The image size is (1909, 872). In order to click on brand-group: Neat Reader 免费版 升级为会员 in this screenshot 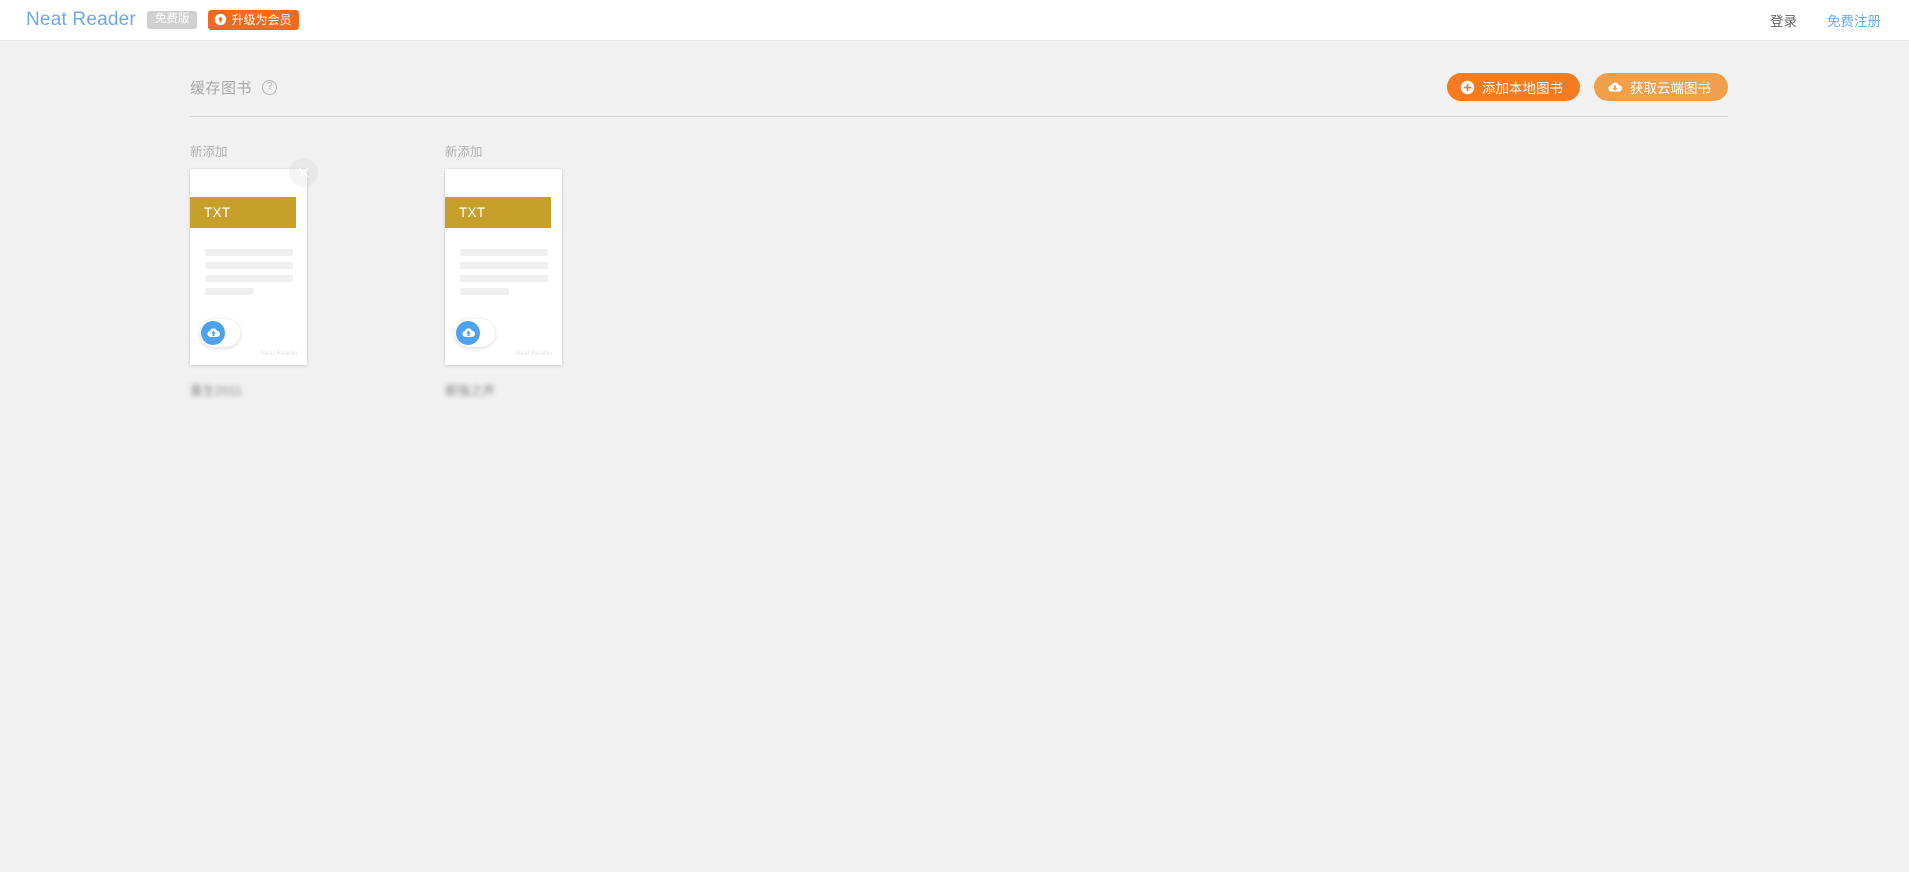, I will do `click(163, 20)`.